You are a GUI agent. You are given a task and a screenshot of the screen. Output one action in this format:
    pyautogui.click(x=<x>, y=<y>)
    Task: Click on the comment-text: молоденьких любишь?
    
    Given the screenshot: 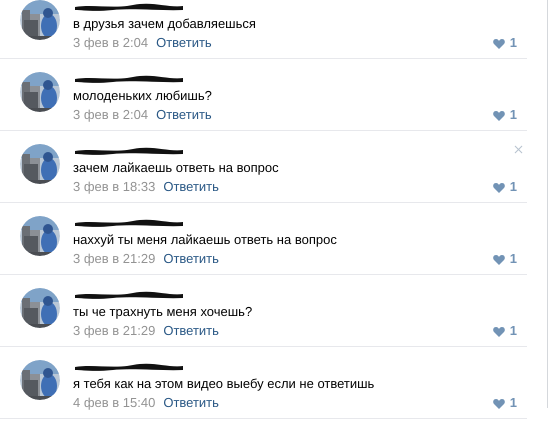 What is the action you would take?
    pyautogui.click(x=143, y=96)
    